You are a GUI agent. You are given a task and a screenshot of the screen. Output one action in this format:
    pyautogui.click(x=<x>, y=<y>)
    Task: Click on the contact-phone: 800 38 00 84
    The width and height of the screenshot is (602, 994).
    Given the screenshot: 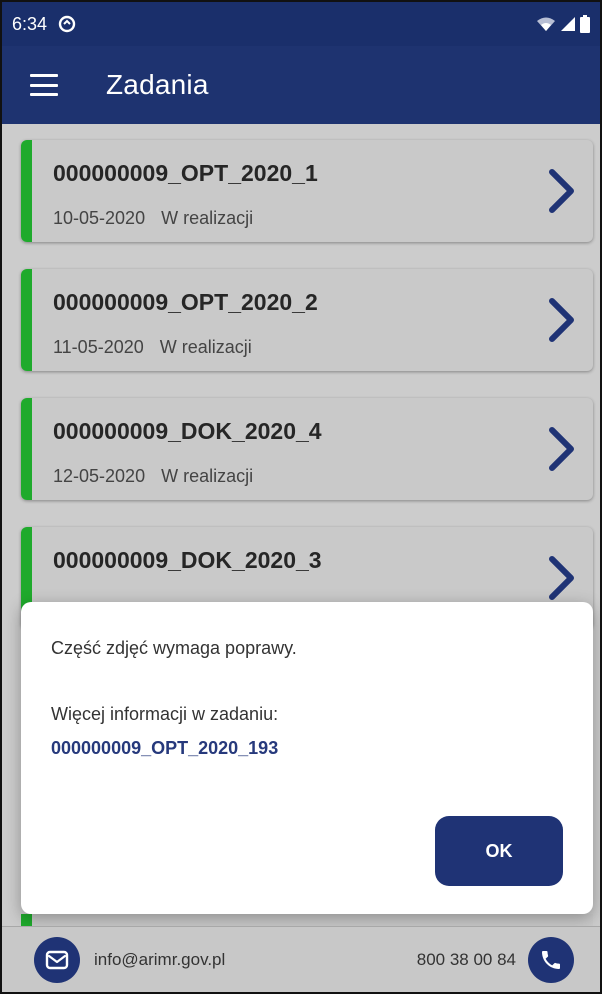 What is the action you would take?
    pyautogui.click(x=466, y=960)
    